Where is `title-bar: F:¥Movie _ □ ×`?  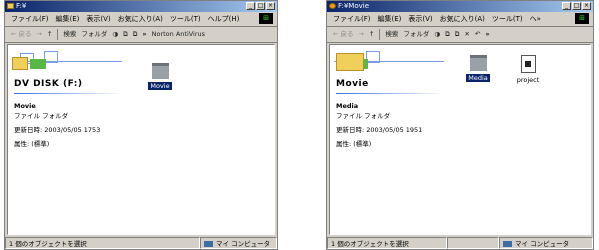 title-bar: F:¥Movie _ □ × is located at coordinates (460, 6).